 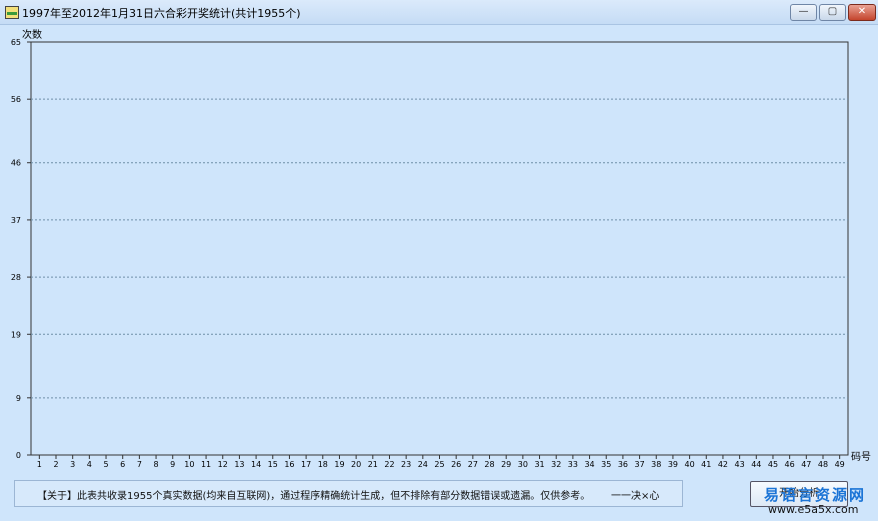 I want to click on x-tick-label: 39, so click(x=673, y=464).